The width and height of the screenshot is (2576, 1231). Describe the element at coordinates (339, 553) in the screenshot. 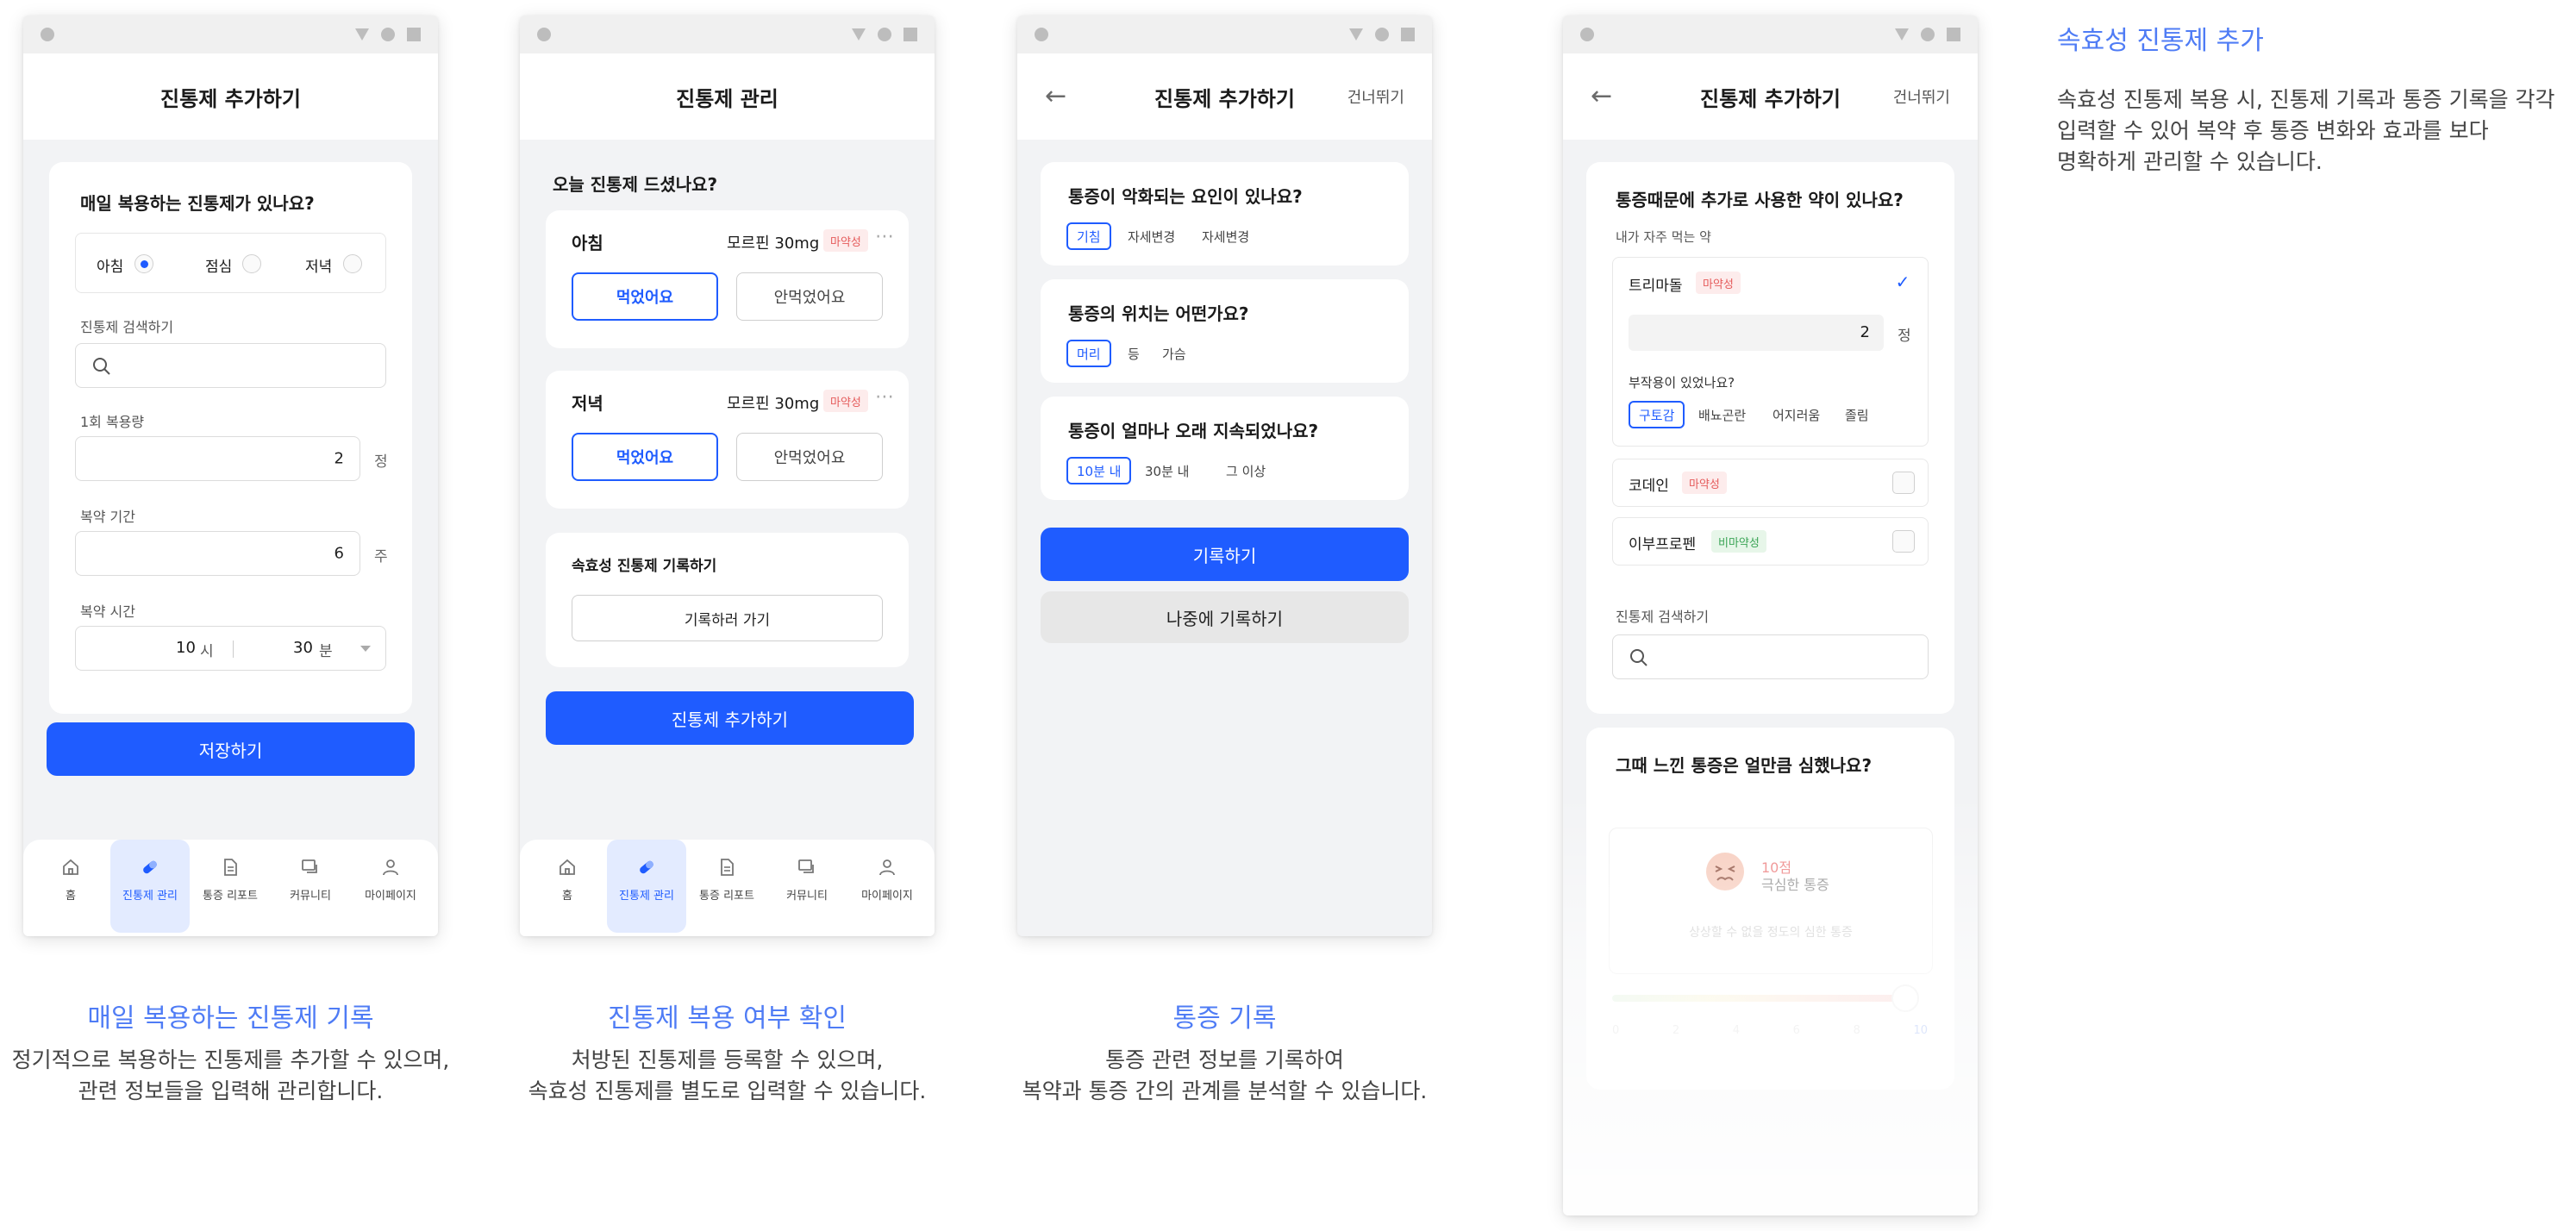

I see `period-value: 6` at that location.